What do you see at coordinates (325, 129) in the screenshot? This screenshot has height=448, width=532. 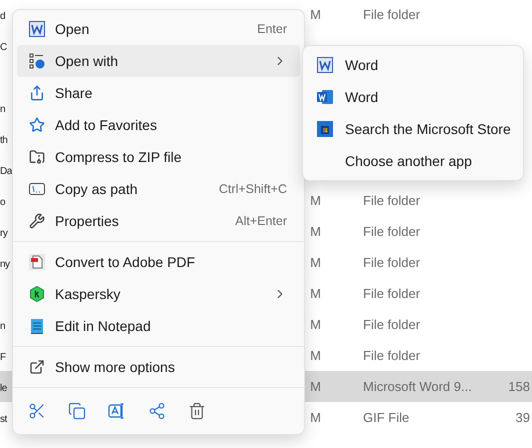 I see `store-icon` at bounding box center [325, 129].